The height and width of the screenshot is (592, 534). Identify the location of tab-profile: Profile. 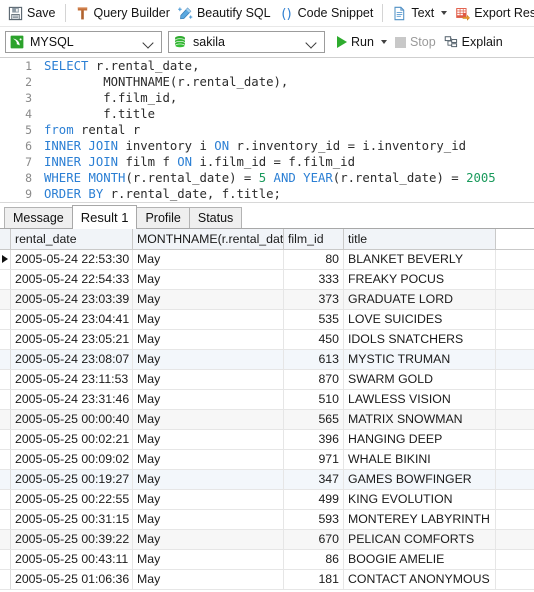
(163, 217).